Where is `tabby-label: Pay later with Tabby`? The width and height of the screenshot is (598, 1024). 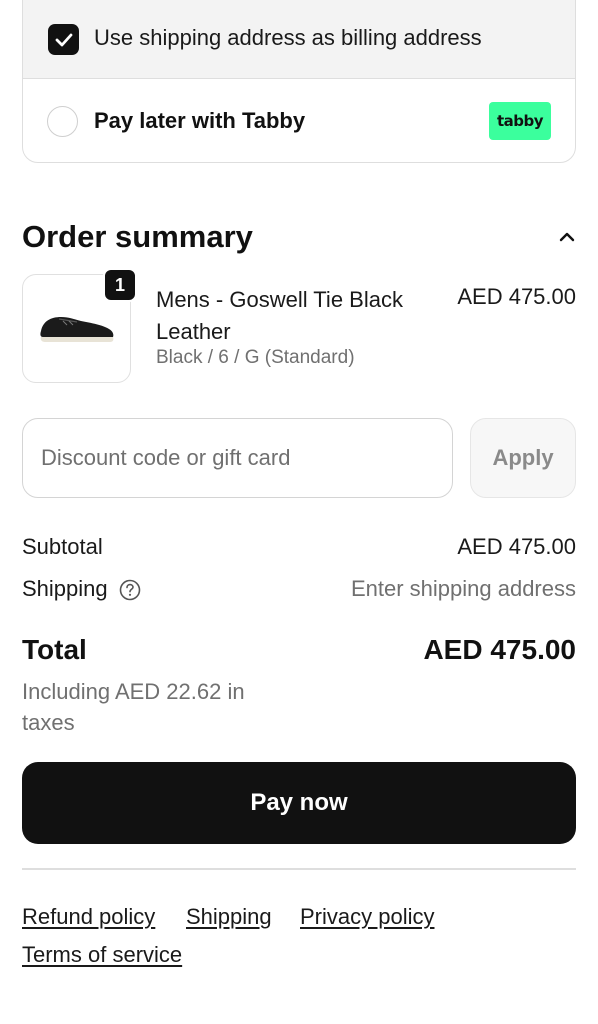
tabby-label: Pay later with Tabby is located at coordinates (200, 120).